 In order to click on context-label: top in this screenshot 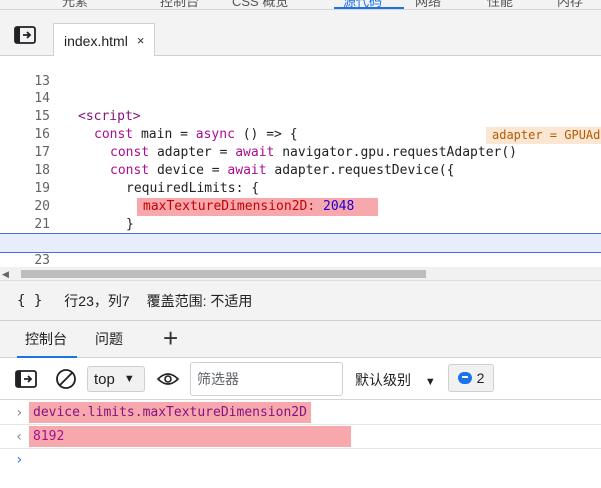, I will do `click(104, 379)`.